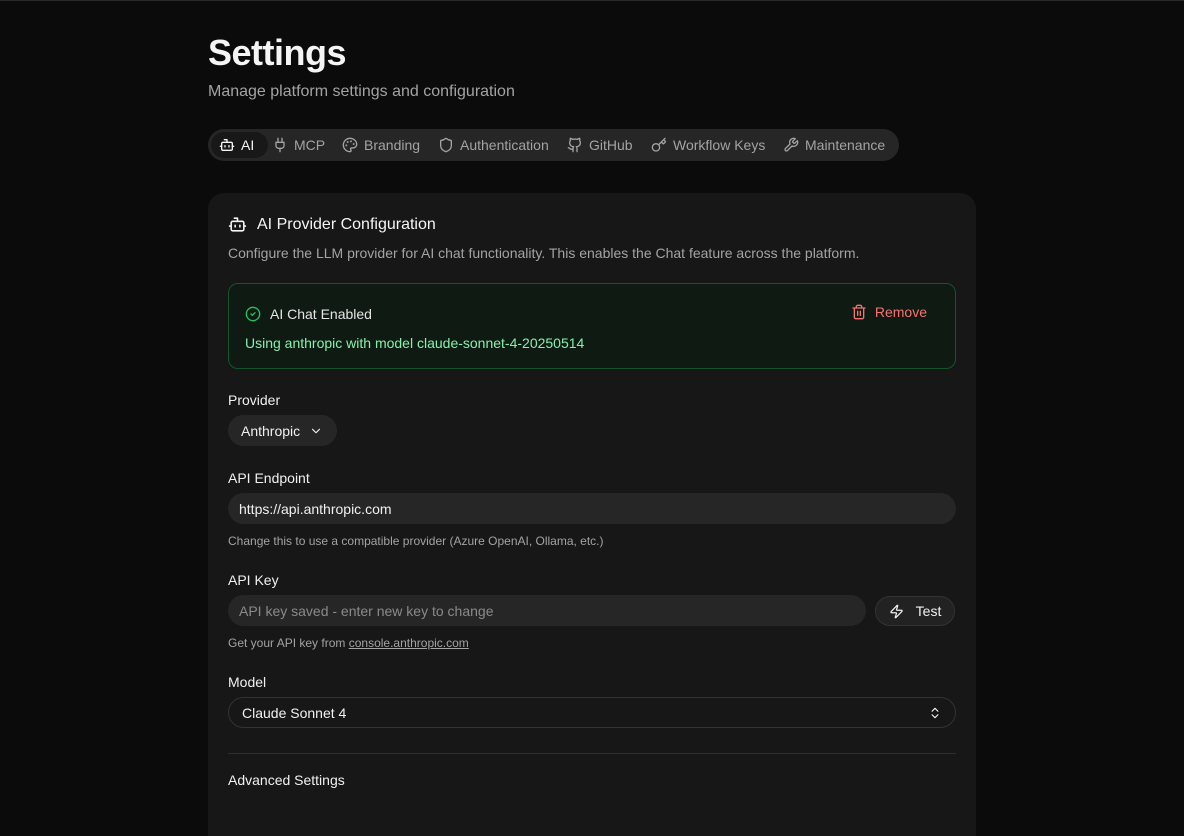 The height and width of the screenshot is (836, 1184). Describe the element at coordinates (277, 52) in the screenshot. I see `page-title: Settings` at that location.